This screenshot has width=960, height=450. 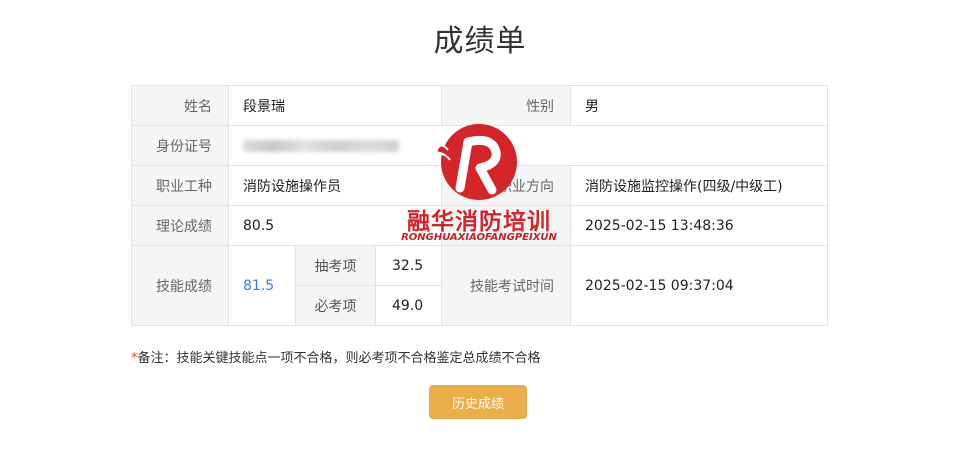 What do you see at coordinates (699, 185) in the screenshot?
I see `direction-value: 消防设施监控操作(四级/中级工)` at bounding box center [699, 185].